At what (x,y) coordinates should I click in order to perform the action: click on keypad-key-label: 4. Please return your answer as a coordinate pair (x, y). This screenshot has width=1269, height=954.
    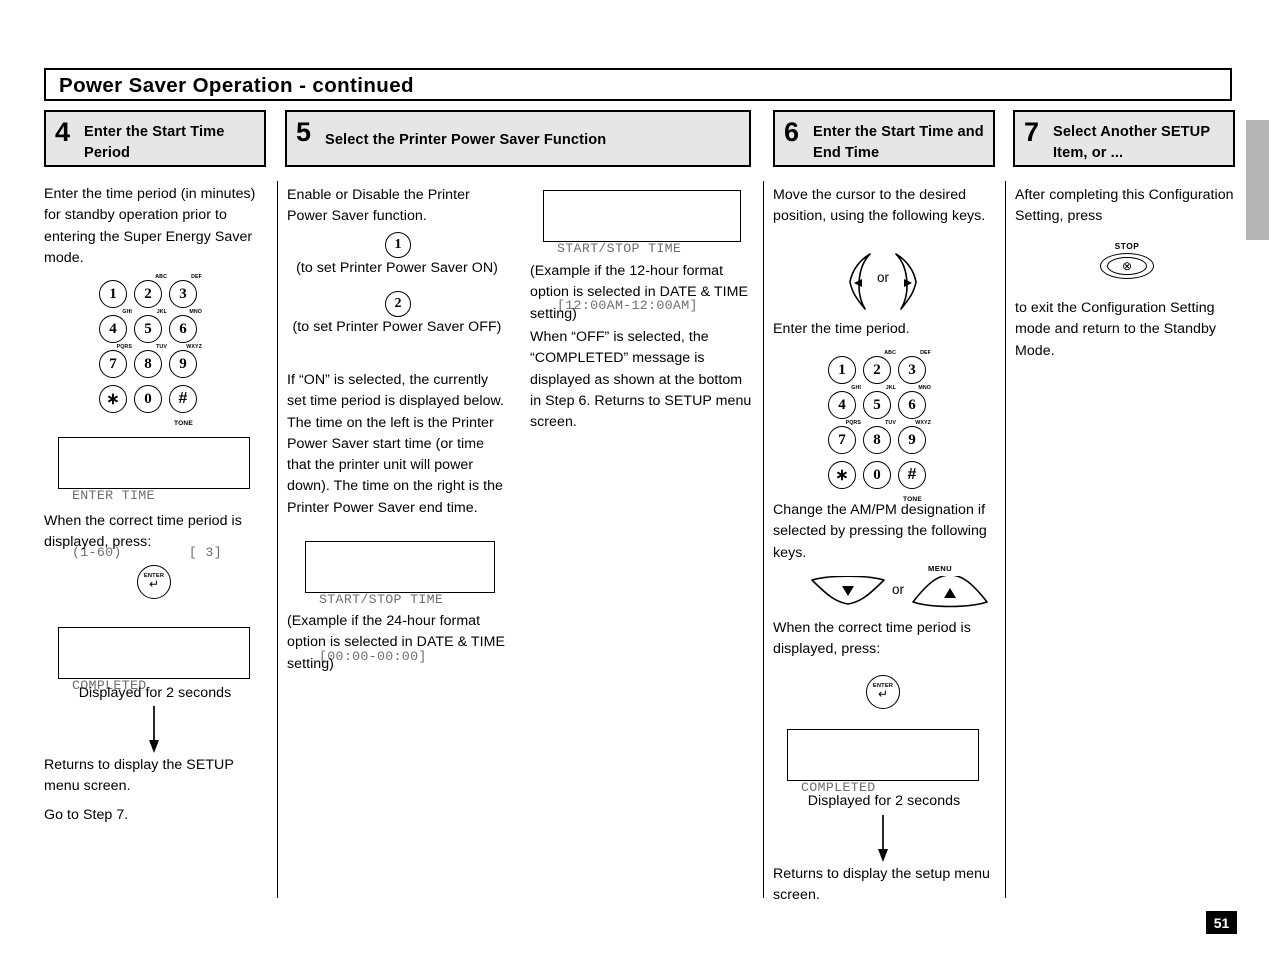
    Looking at the image, I should click on (842, 405).